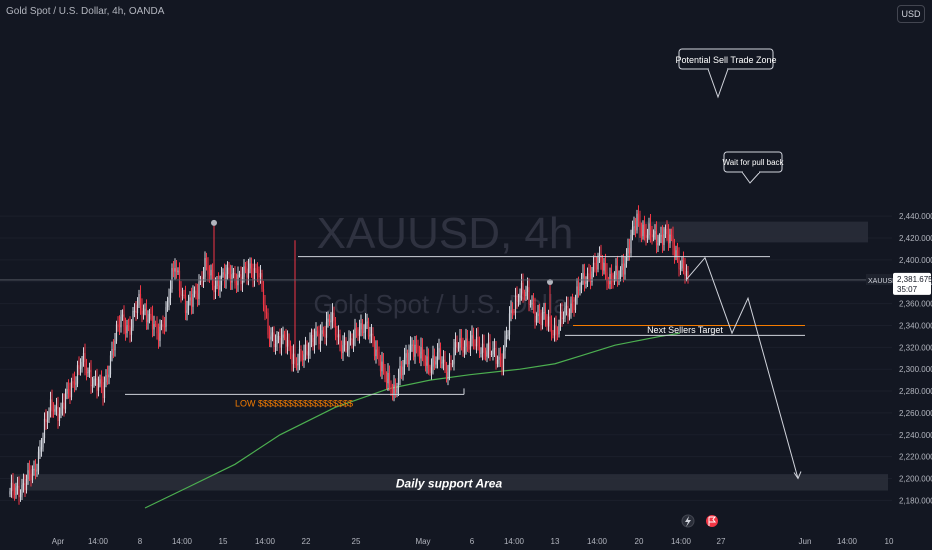 The height and width of the screenshot is (550, 932). What do you see at coordinates (915, 304) in the screenshot?
I see `y-tick-label: 2,360.000` at bounding box center [915, 304].